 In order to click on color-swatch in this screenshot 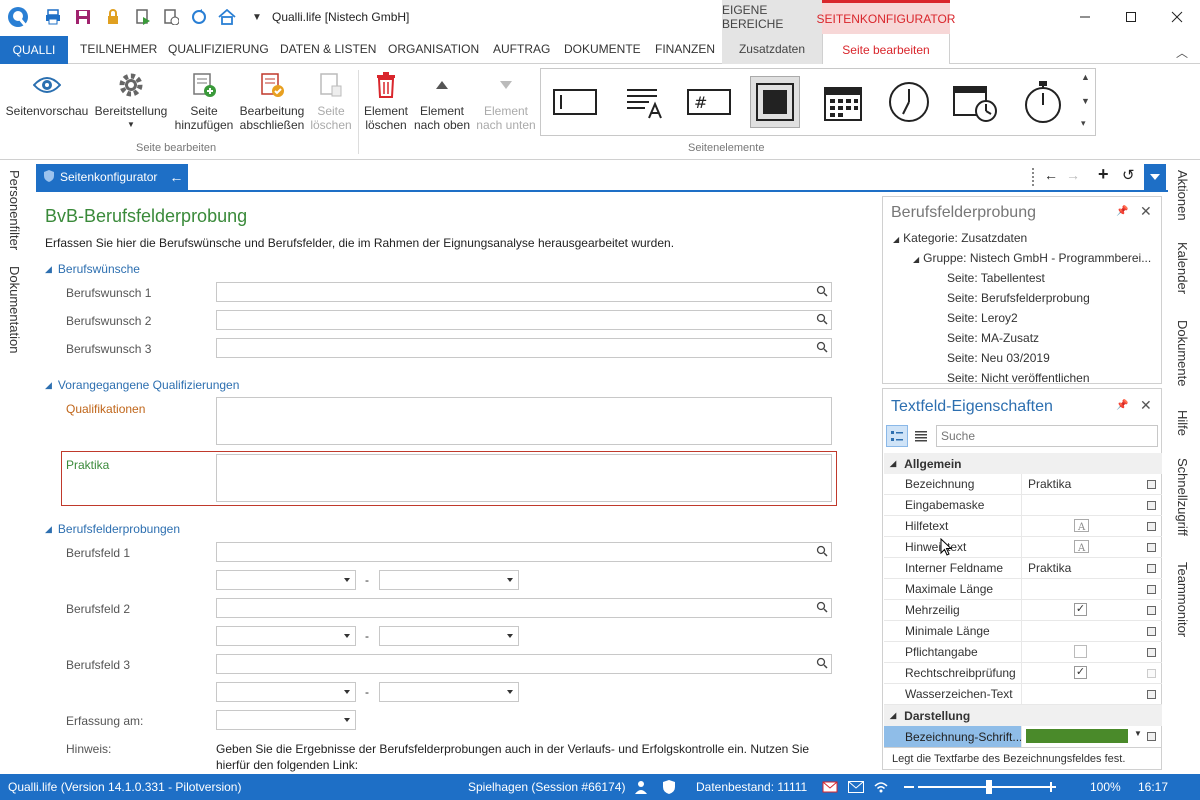, I will do `click(1077, 736)`.